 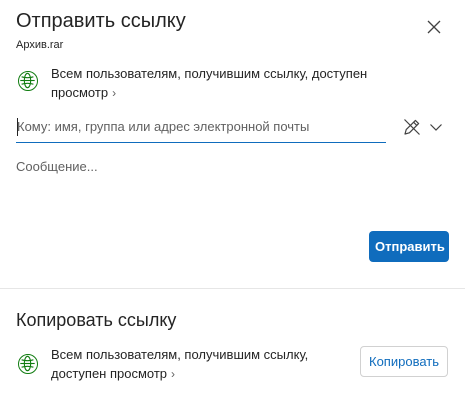 I want to click on recipients-field, so click(x=201, y=127).